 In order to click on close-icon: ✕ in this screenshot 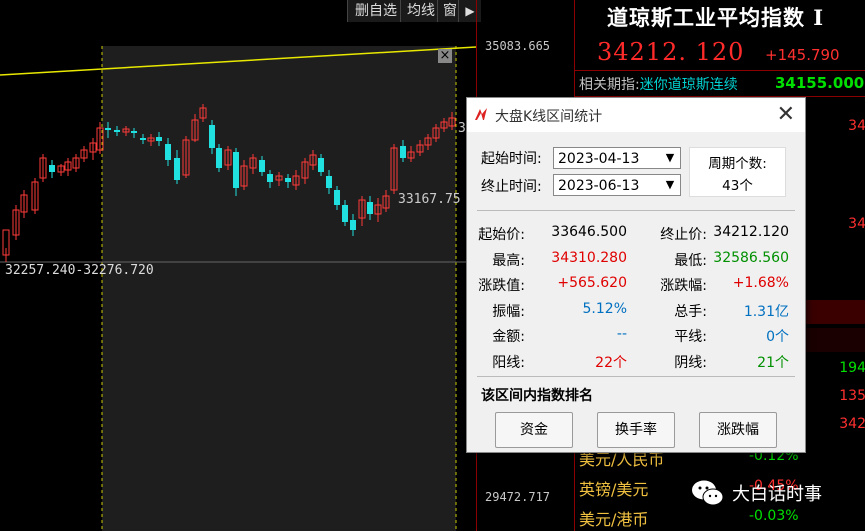, I will do `click(786, 114)`.